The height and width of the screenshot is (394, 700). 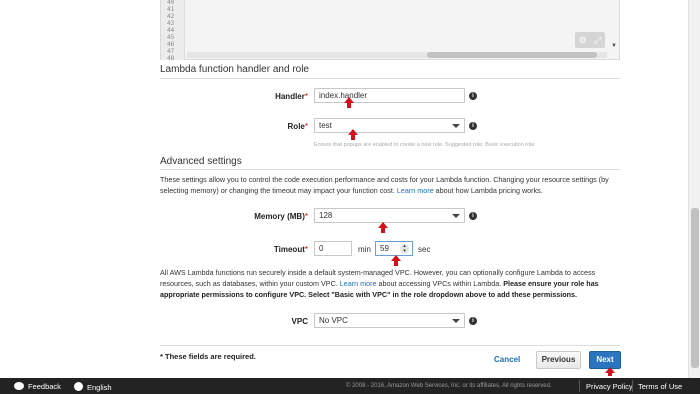 What do you see at coordinates (389, 215) in the screenshot?
I see `memory-select: 128` at bounding box center [389, 215].